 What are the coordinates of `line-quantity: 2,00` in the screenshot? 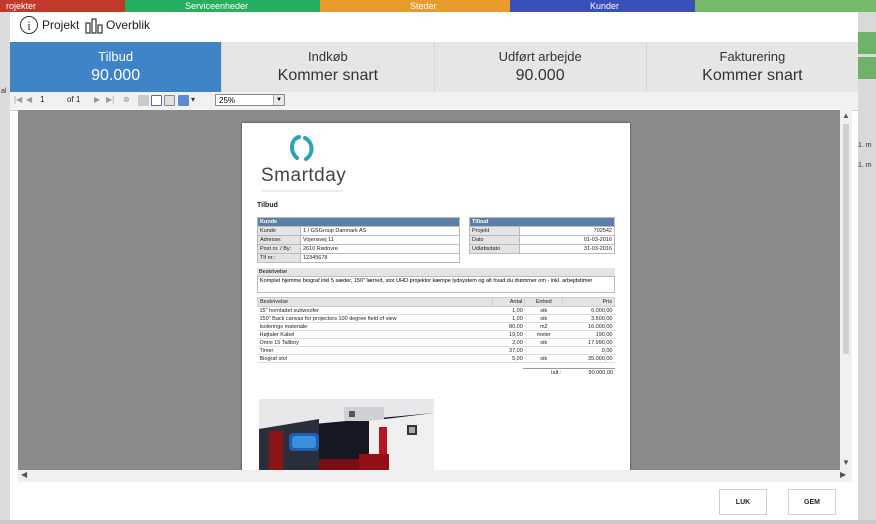 It's located at (508, 342).